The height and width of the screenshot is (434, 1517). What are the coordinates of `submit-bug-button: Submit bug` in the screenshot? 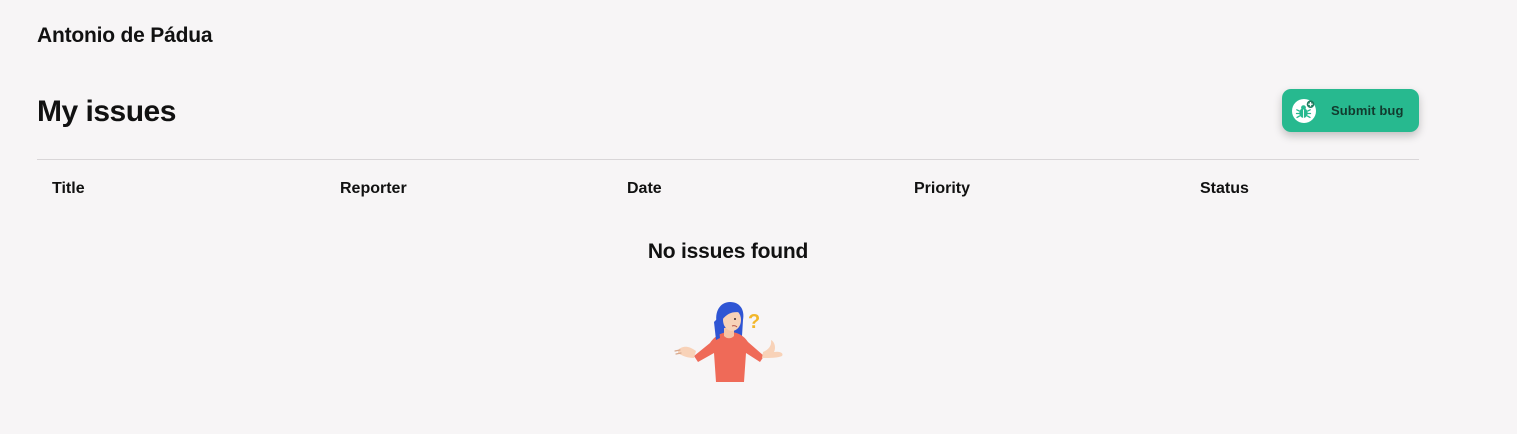 It's located at (1350, 110).